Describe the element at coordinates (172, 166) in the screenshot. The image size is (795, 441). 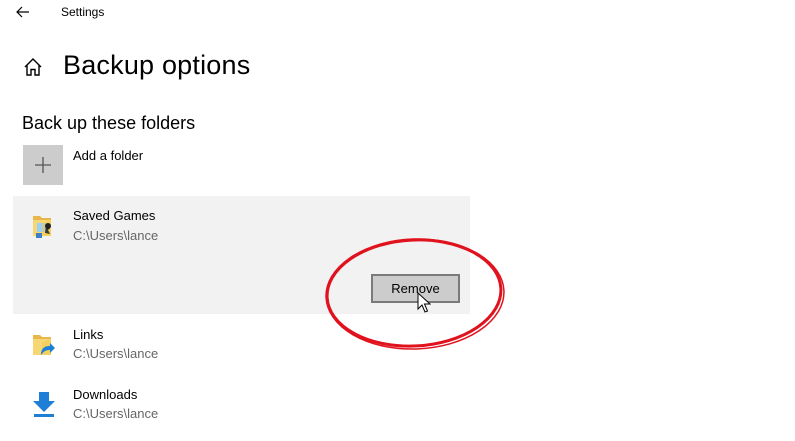
I see `add-folder-button: Add a folder` at that location.